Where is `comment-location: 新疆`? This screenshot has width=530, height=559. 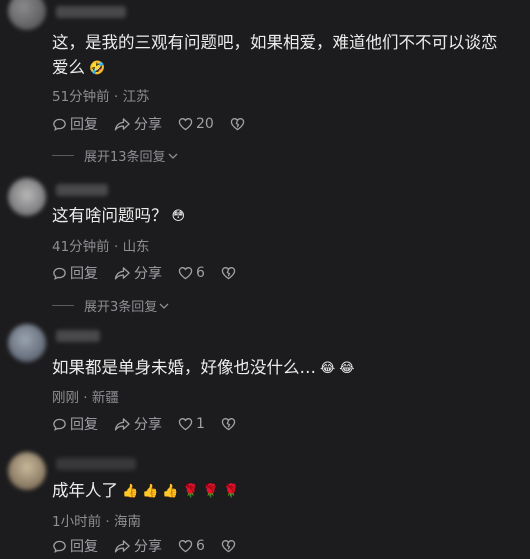 comment-location: 新疆 is located at coordinates (105, 398).